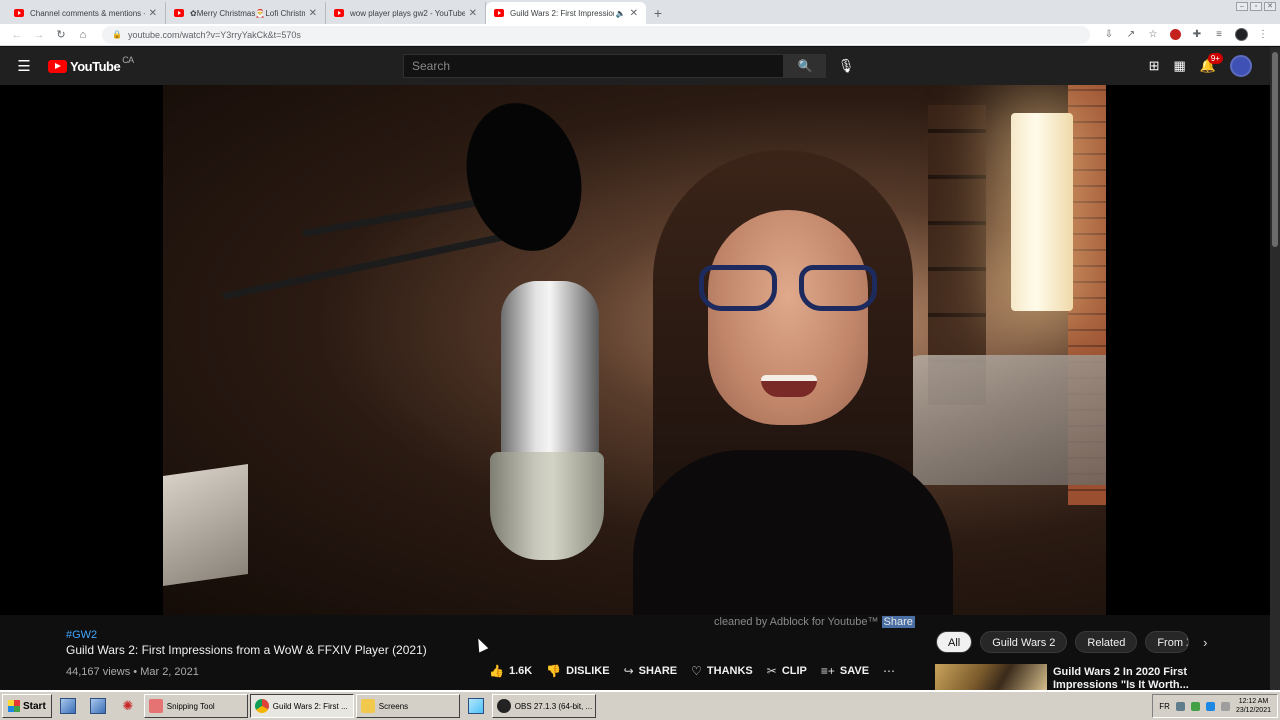 Image resolution: width=1280 pixels, height=720 pixels. Describe the element at coordinates (554, 671) in the screenshot. I see `thumbs-down-icon: 👎` at that location.